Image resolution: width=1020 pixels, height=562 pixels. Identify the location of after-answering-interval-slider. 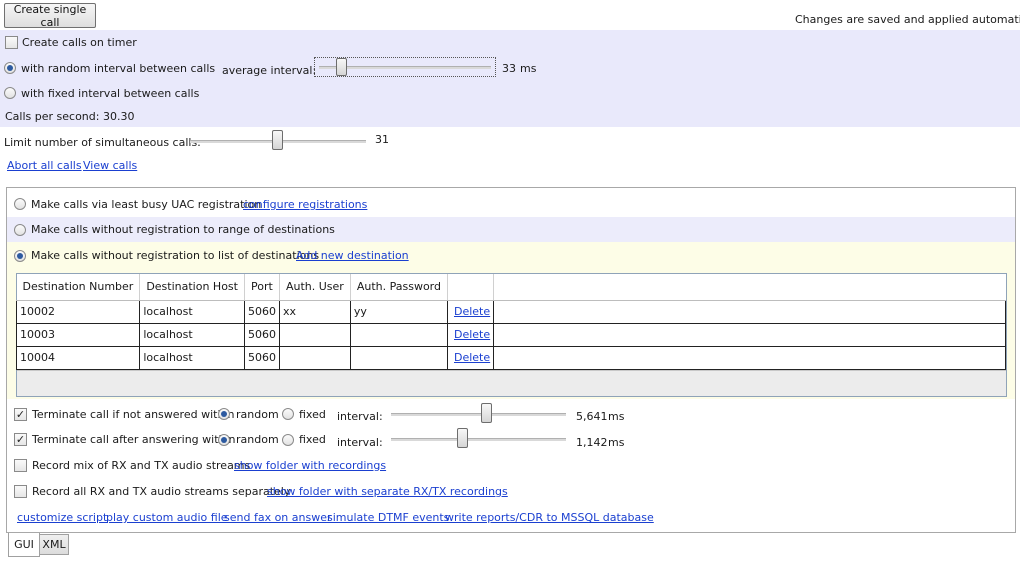
(478, 439).